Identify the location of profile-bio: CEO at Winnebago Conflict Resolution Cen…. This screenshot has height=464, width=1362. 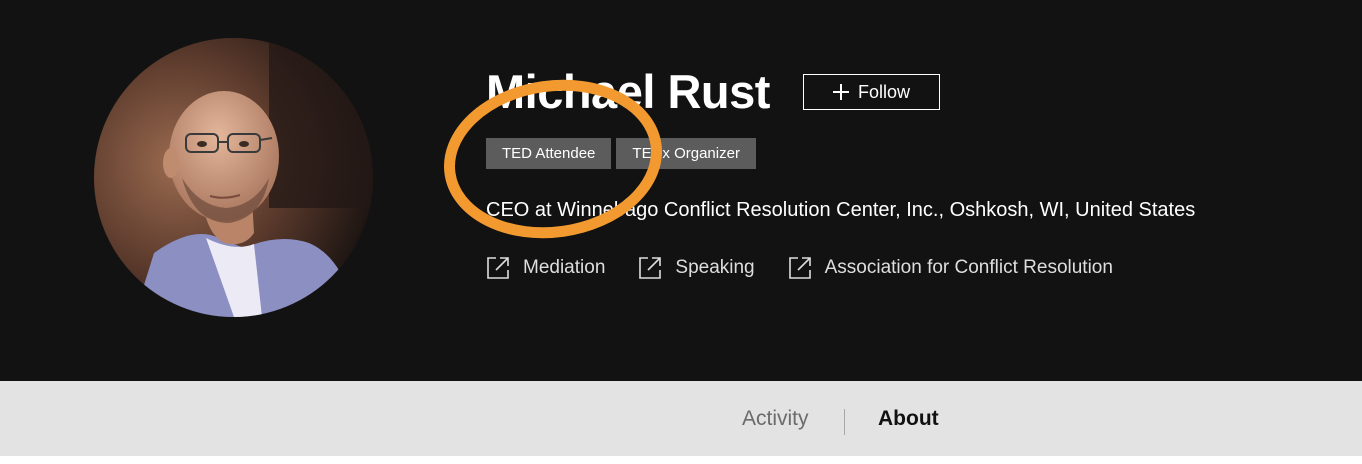
(841, 210).